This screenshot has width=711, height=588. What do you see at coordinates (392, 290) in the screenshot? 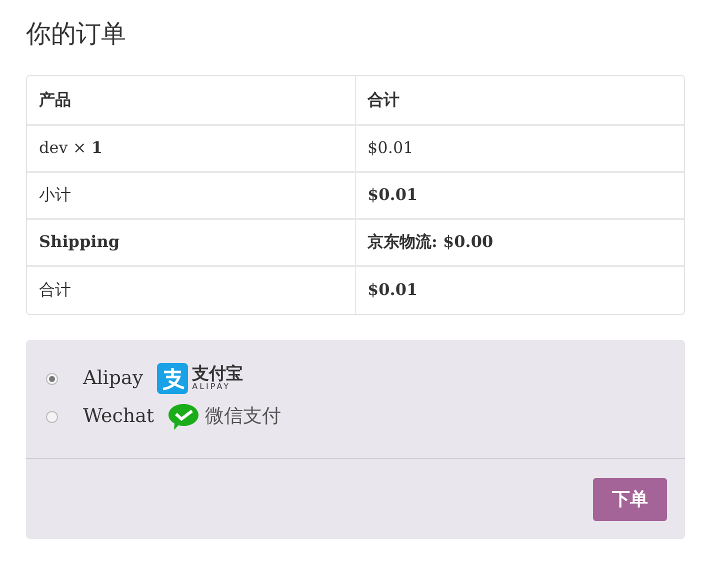
I see `table-cell-text: $0.01` at bounding box center [392, 290].